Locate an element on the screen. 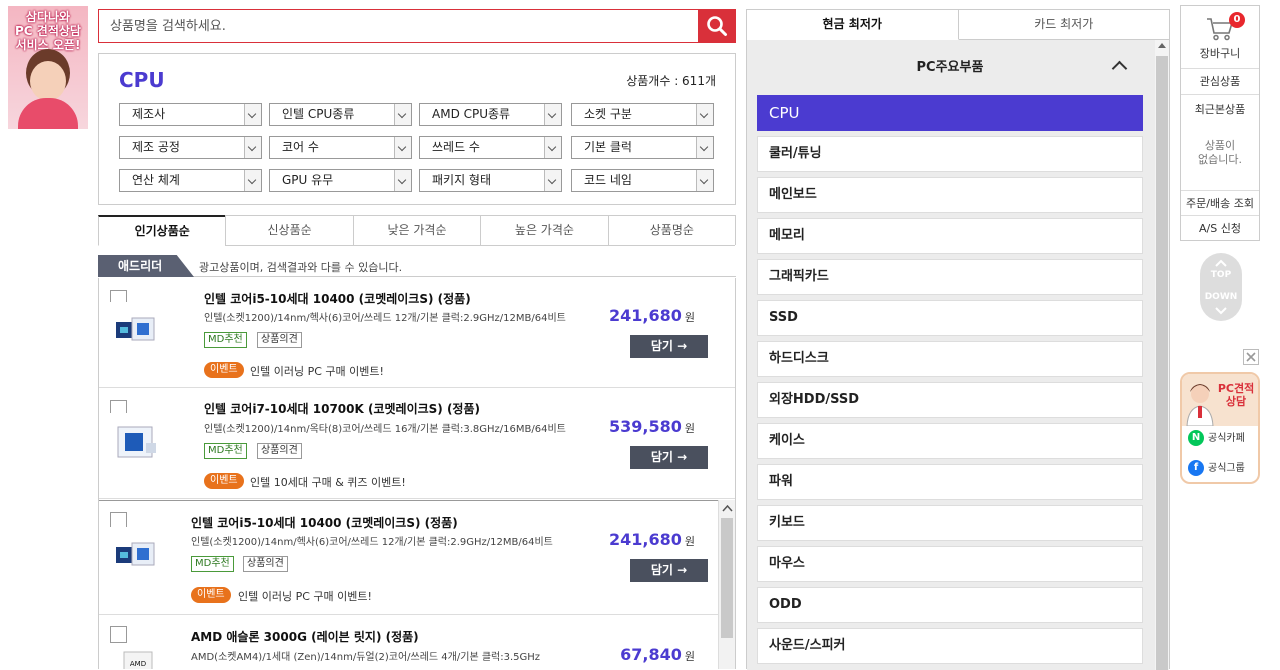  product-price: 67,840 원 is located at coordinates (635, 654).